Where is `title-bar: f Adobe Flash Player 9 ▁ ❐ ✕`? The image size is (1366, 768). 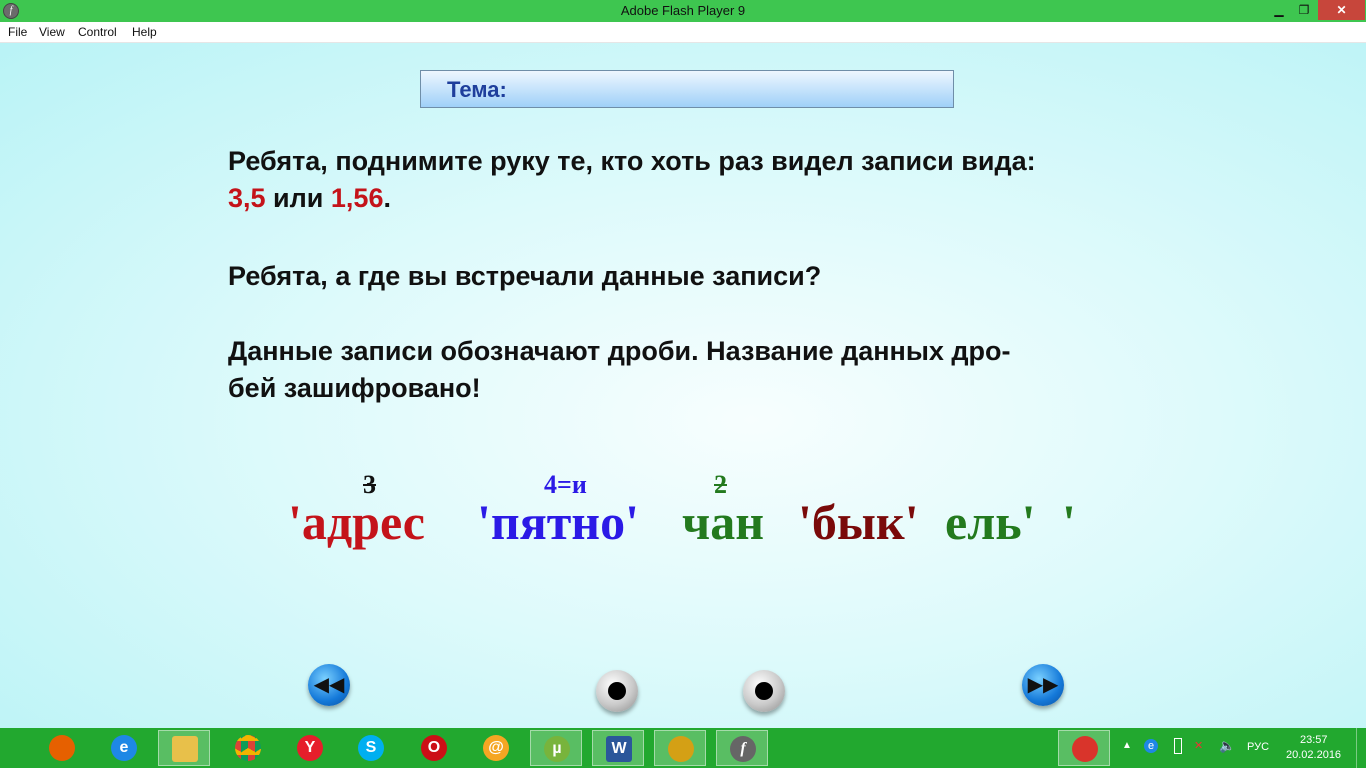
title-bar: f Adobe Flash Player 9 ▁ ❐ ✕ is located at coordinates (683, 11).